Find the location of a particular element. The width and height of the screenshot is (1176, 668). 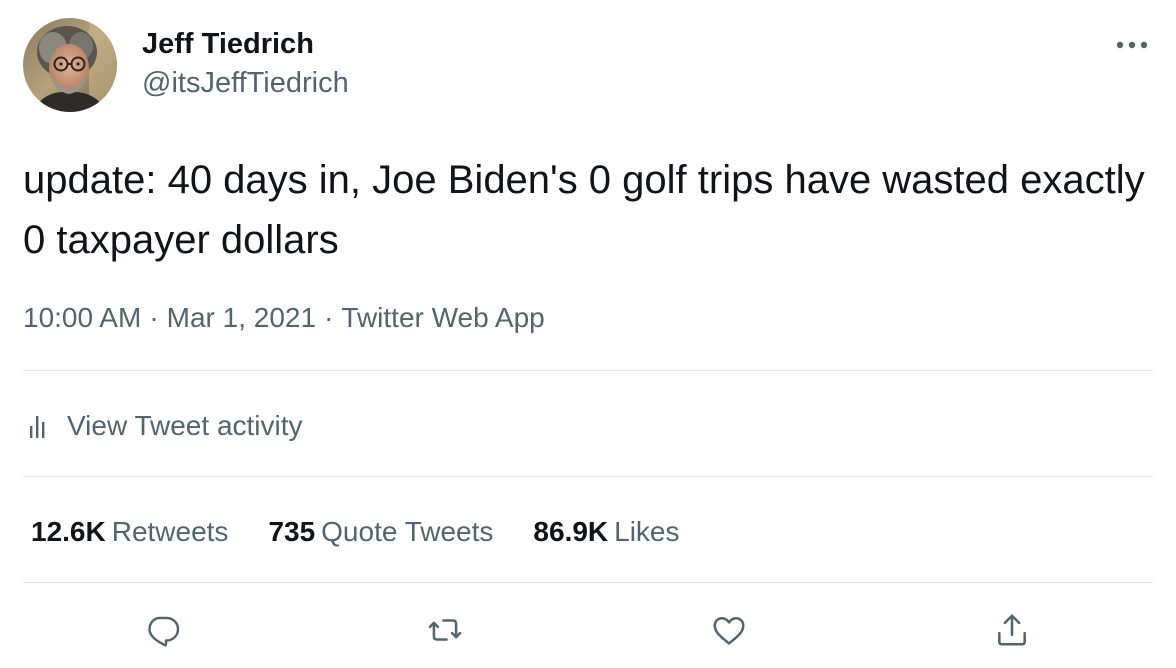

retweet-icon is located at coordinates (445, 630).